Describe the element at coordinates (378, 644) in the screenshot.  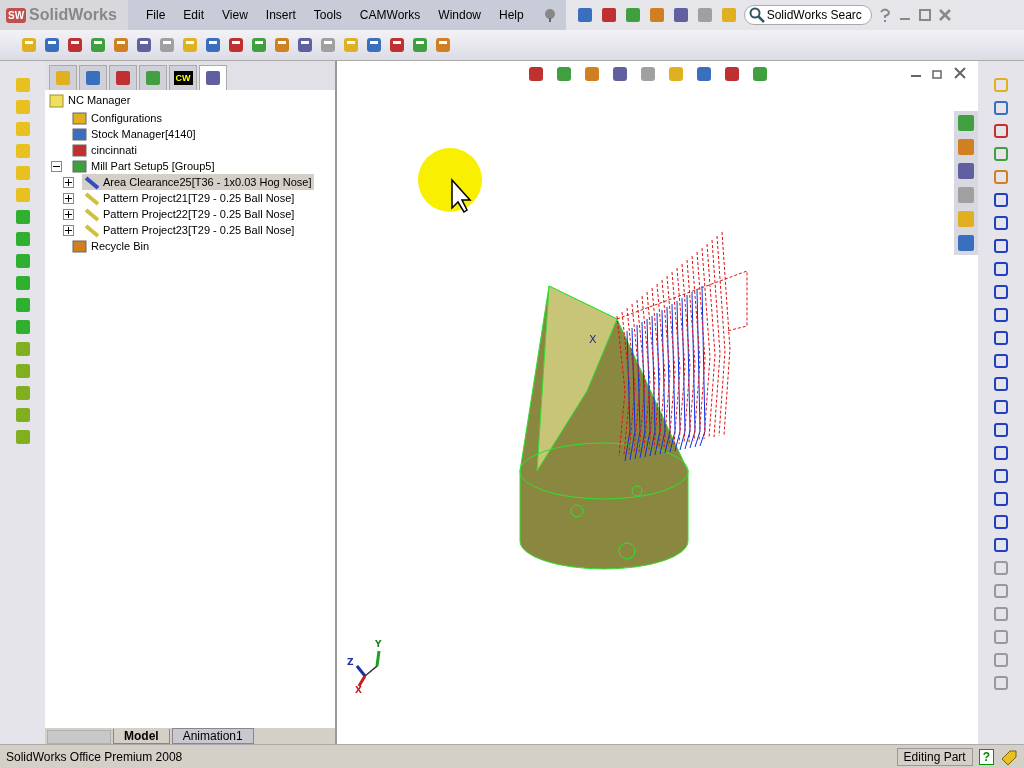
I see `axis-label: Y` at that location.